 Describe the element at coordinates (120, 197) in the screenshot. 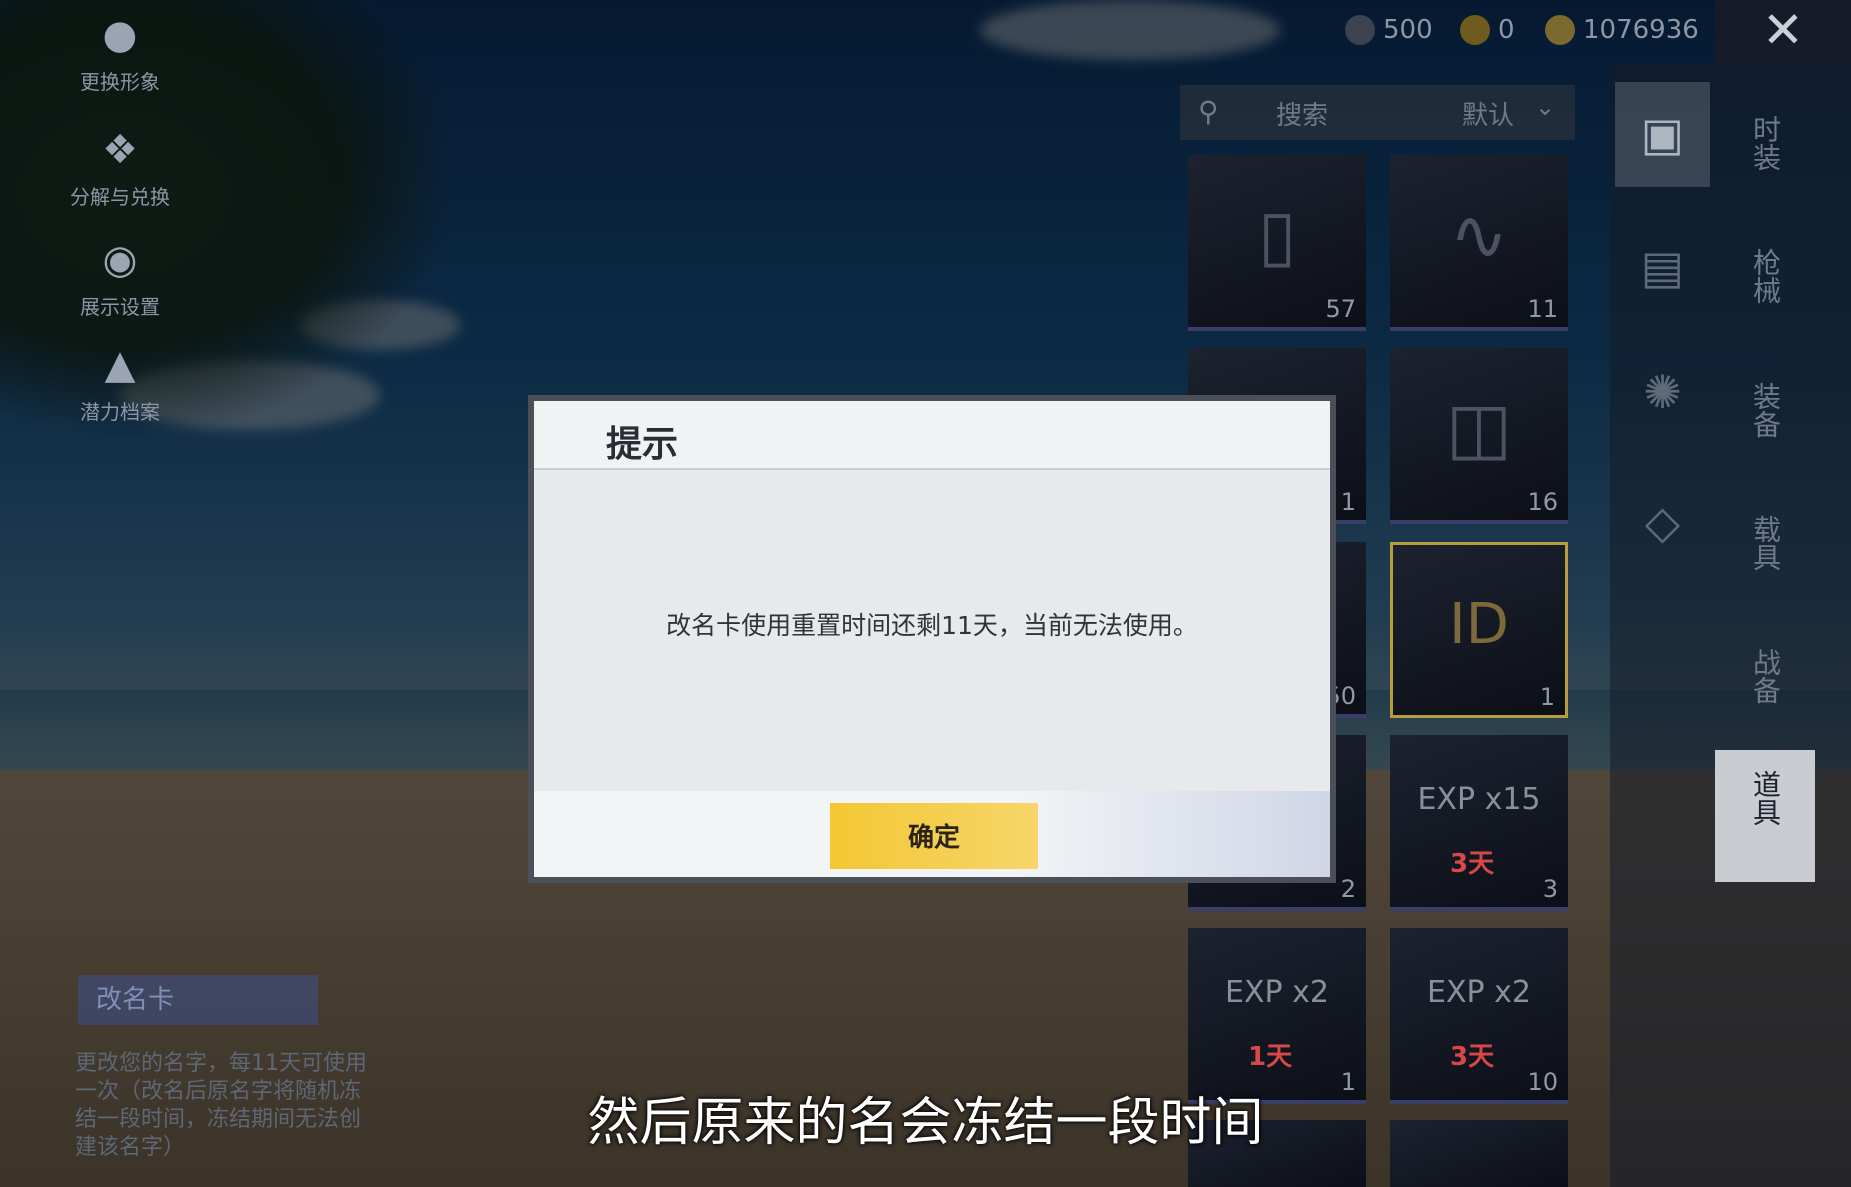

I see `menu-label: 分解与兑换` at that location.